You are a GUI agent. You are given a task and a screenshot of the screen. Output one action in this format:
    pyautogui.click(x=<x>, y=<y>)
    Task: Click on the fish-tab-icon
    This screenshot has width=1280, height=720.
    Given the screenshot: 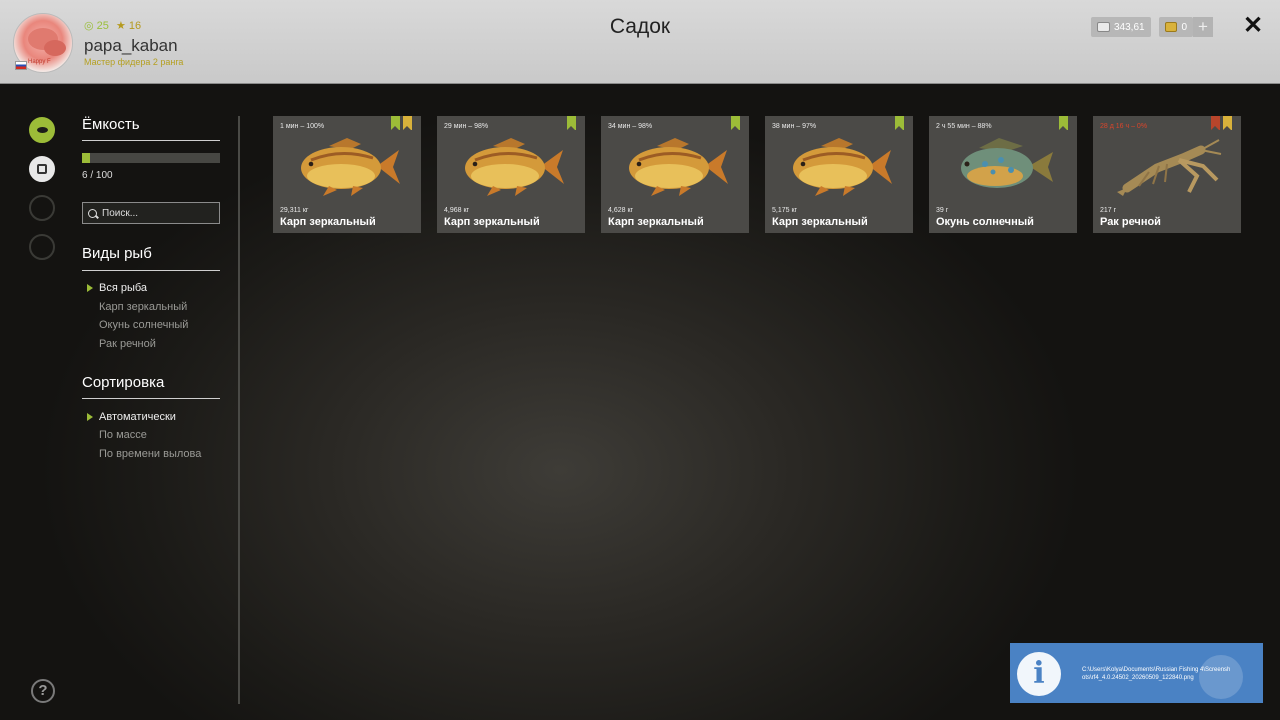 What is the action you would take?
    pyautogui.click(x=42, y=130)
    